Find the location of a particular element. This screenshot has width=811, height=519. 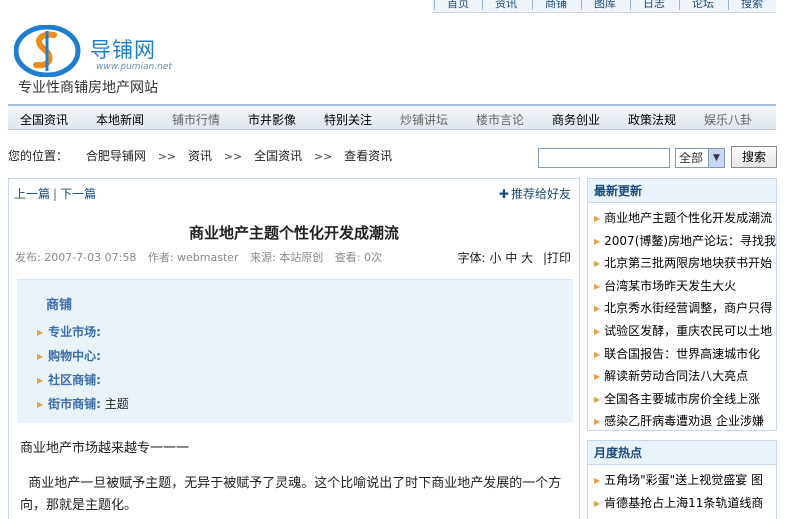

top-link-search: 搜索 is located at coordinates (745, 5).